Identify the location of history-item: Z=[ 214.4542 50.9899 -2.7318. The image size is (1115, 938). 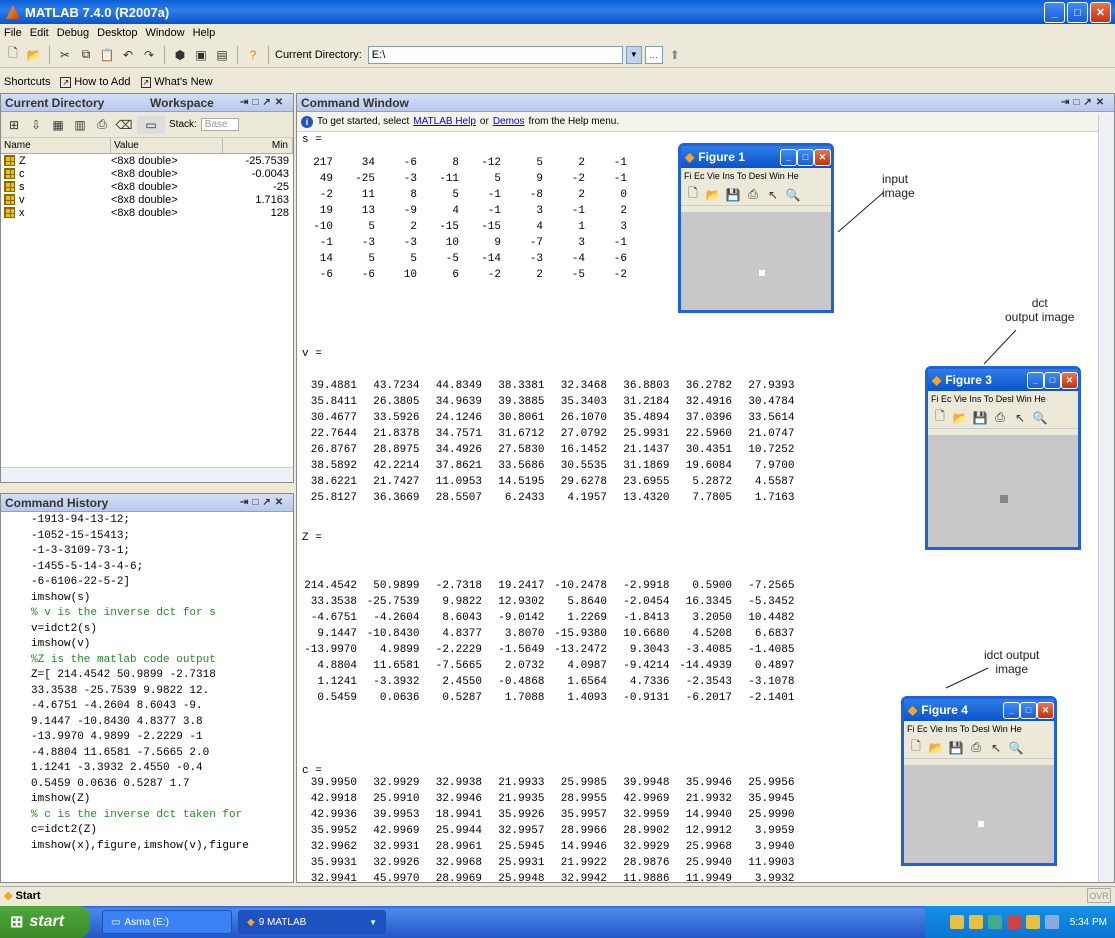
(147, 677).